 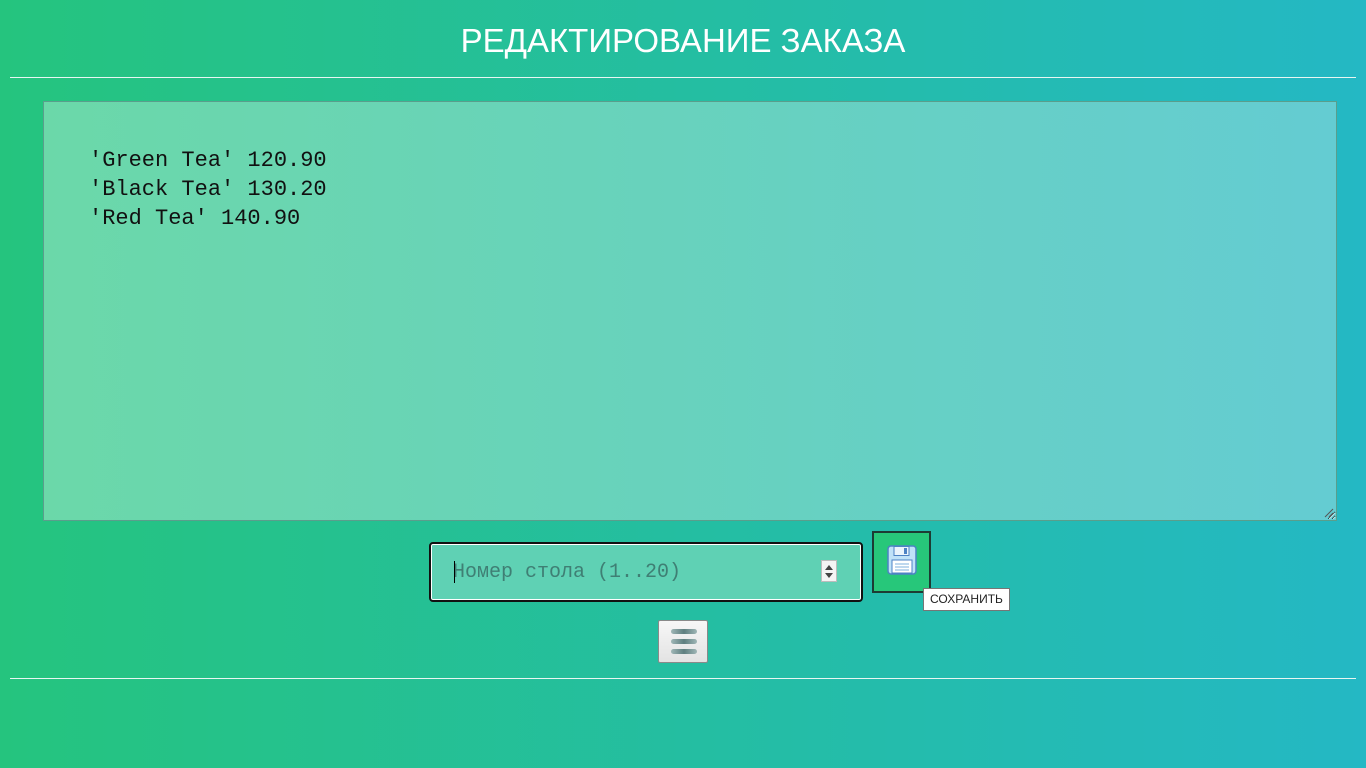 I want to click on page-title: РЕДАКТИРОВАНИЕ ЗАКАЗА, so click(x=683, y=40).